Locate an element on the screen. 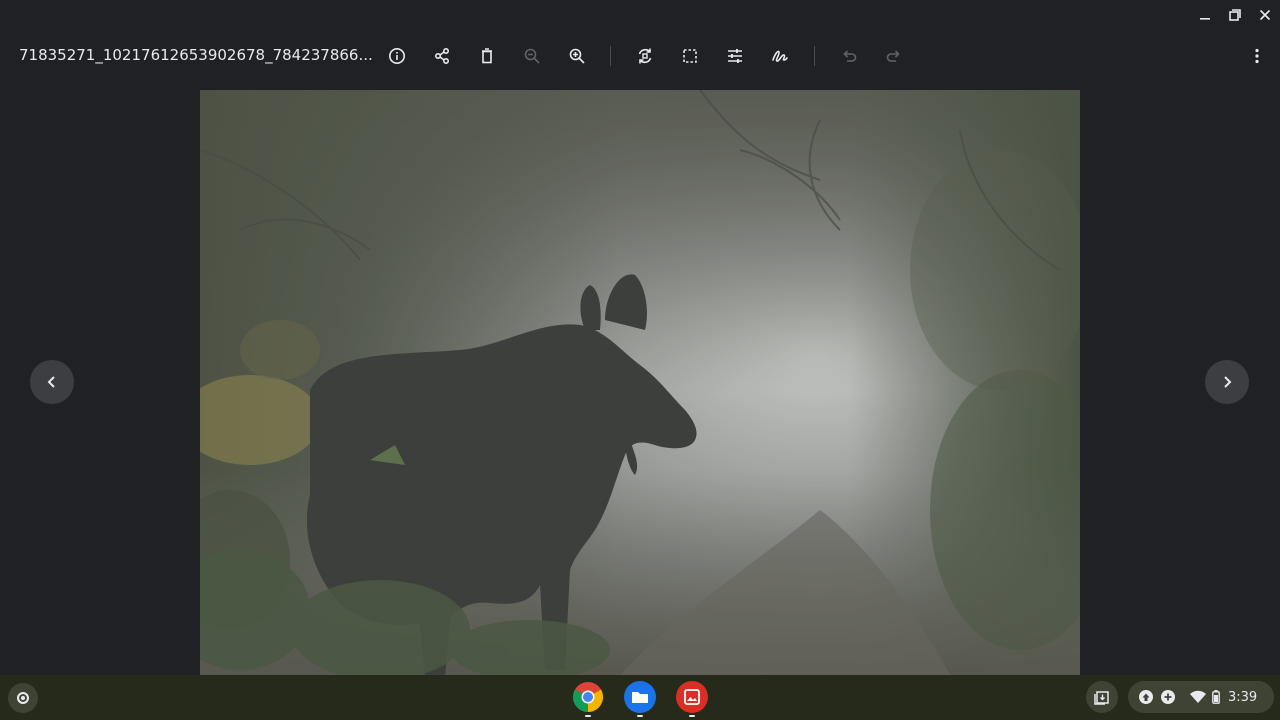 The image size is (1280, 720). chevron-left-icon is located at coordinates (51, 382).